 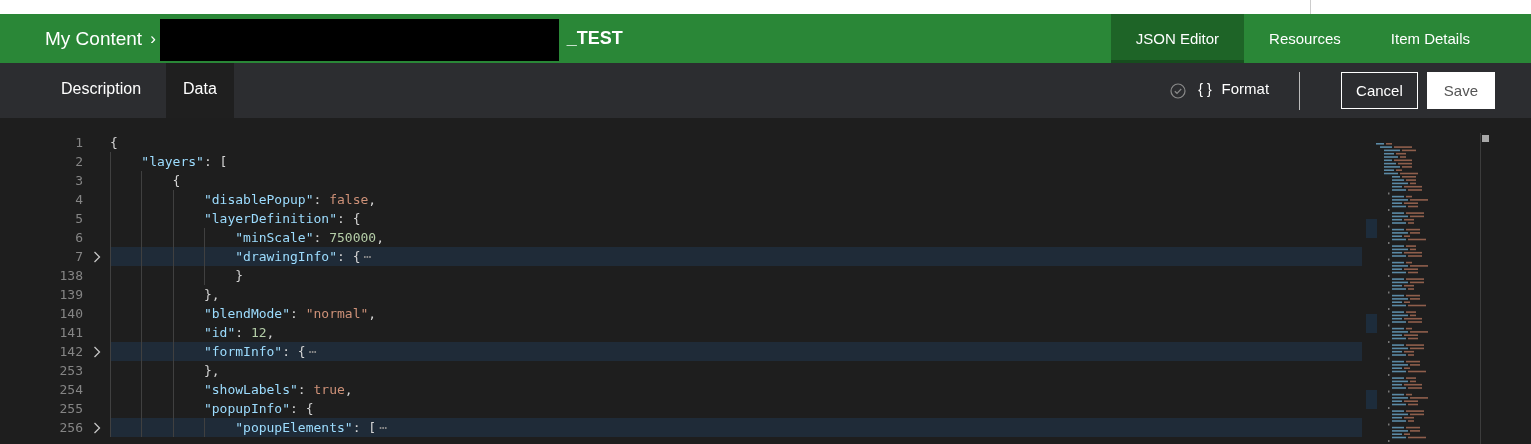 What do you see at coordinates (70, 332) in the screenshot?
I see `line-number: 141` at bounding box center [70, 332].